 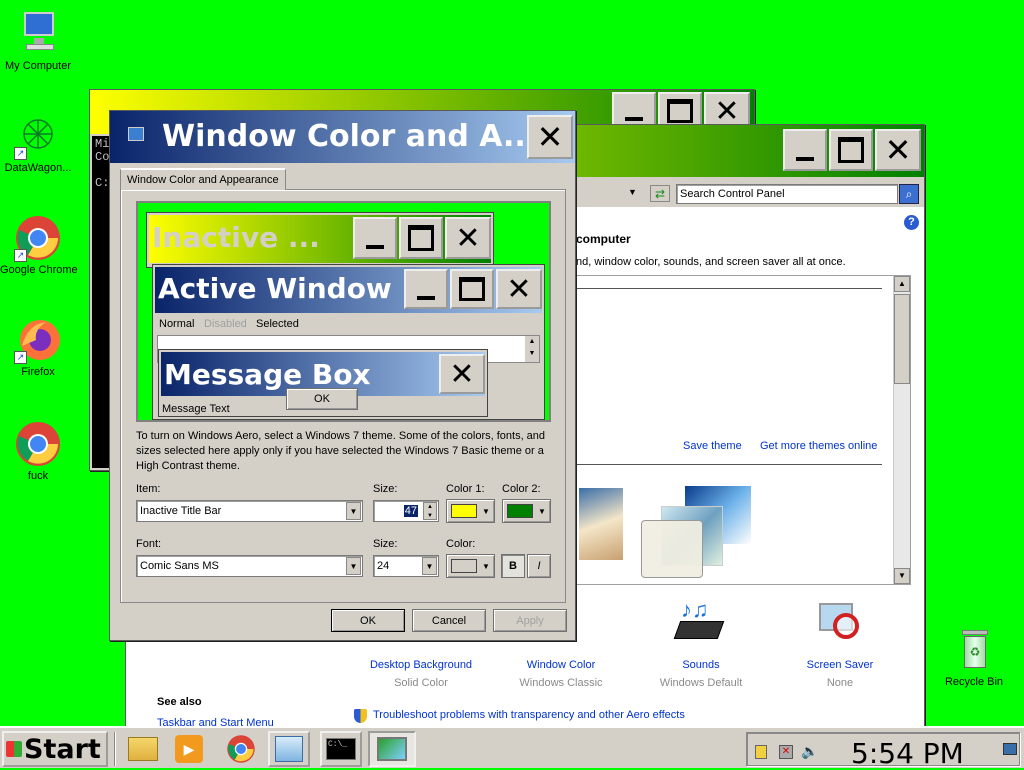 What do you see at coordinates (902, 339) in the screenshot?
I see `scroll-thumb` at bounding box center [902, 339].